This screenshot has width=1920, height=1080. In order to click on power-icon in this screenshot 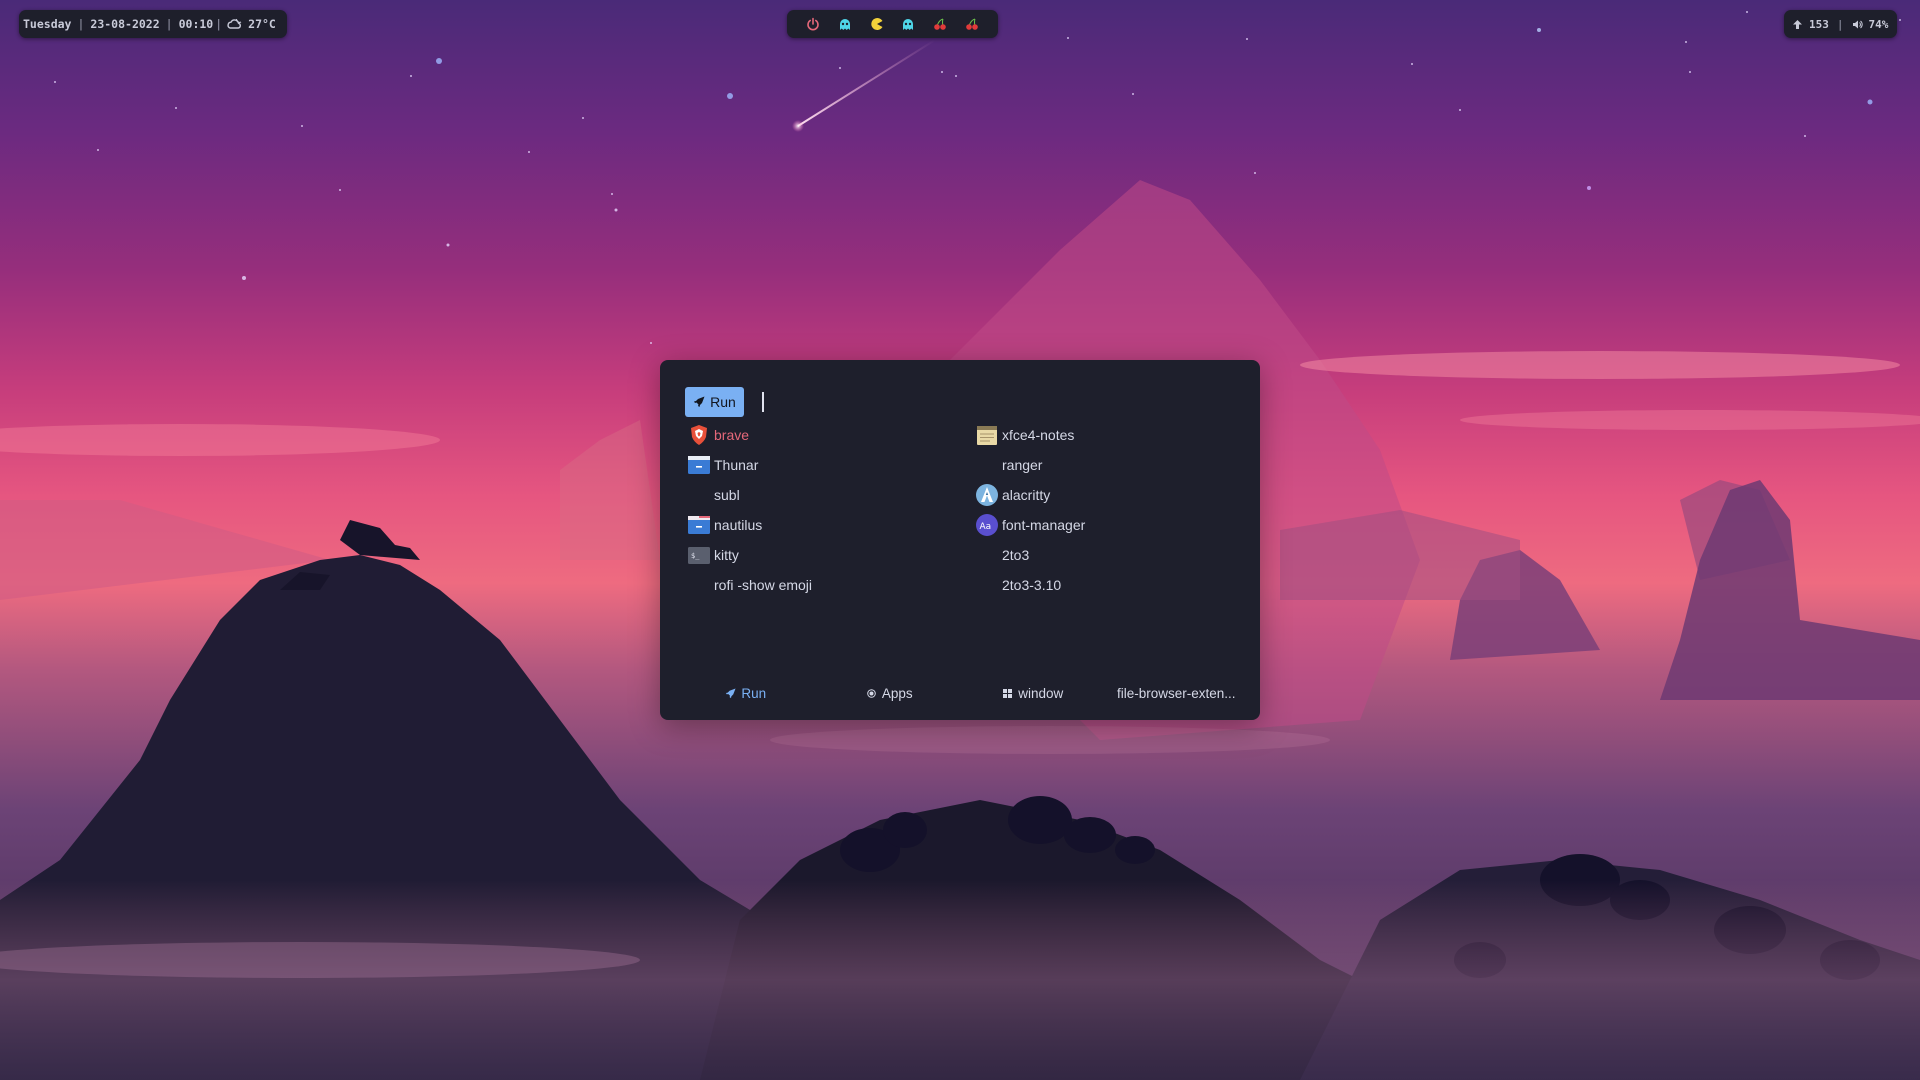, I will do `click(813, 24)`.